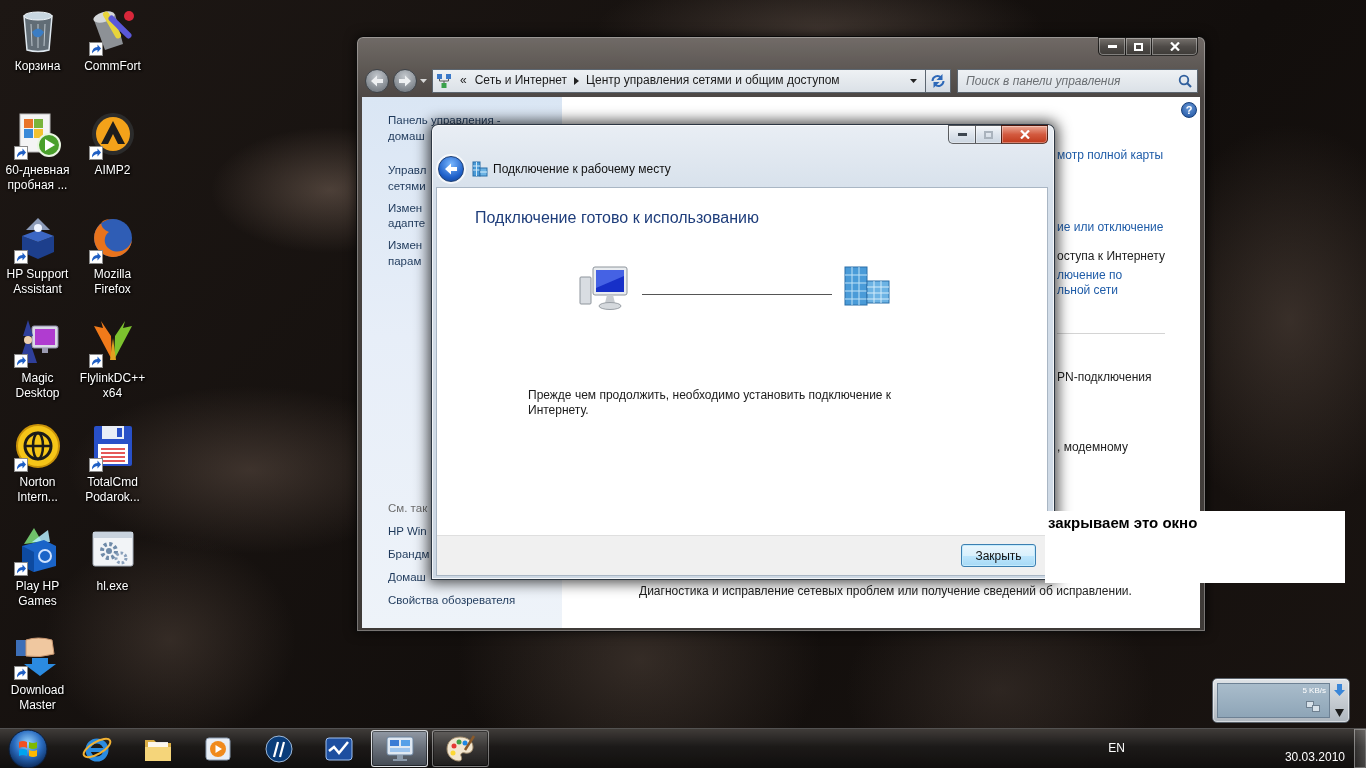 Image resolution: width=1366 pixels, height=768 pixels. I want to click on caret-right-icon, so click(577, 80).